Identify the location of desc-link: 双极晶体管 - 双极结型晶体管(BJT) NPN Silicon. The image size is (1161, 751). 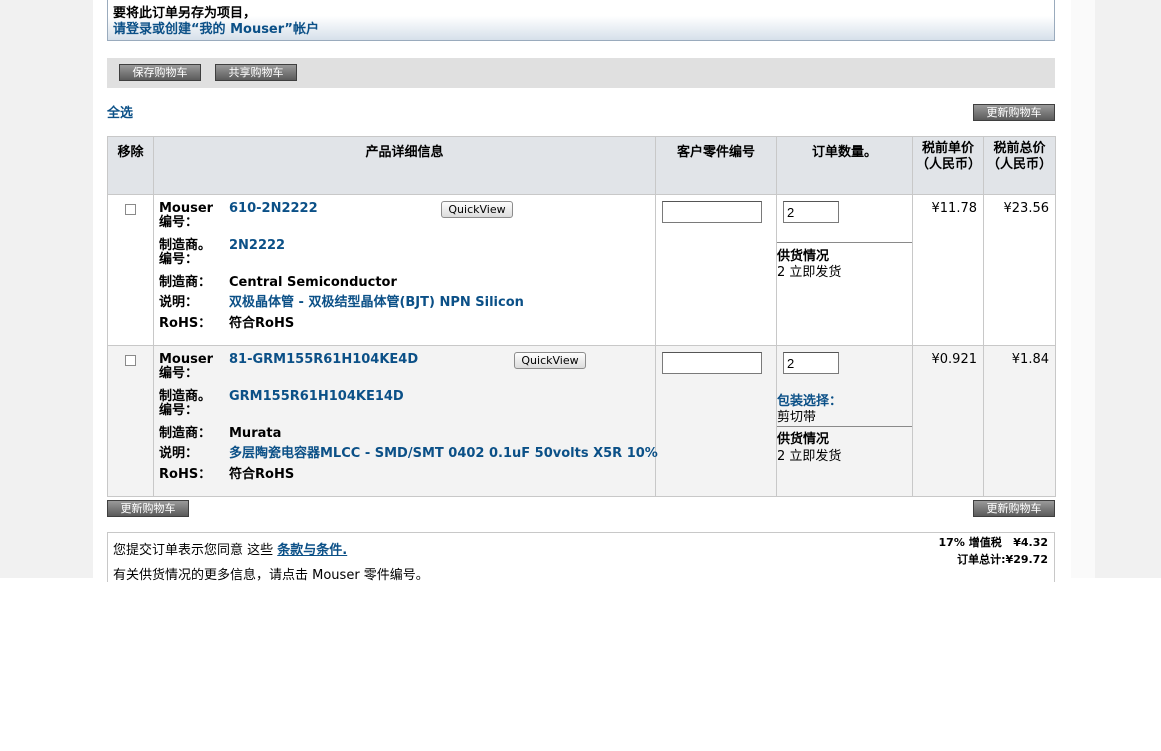
(376, 303).